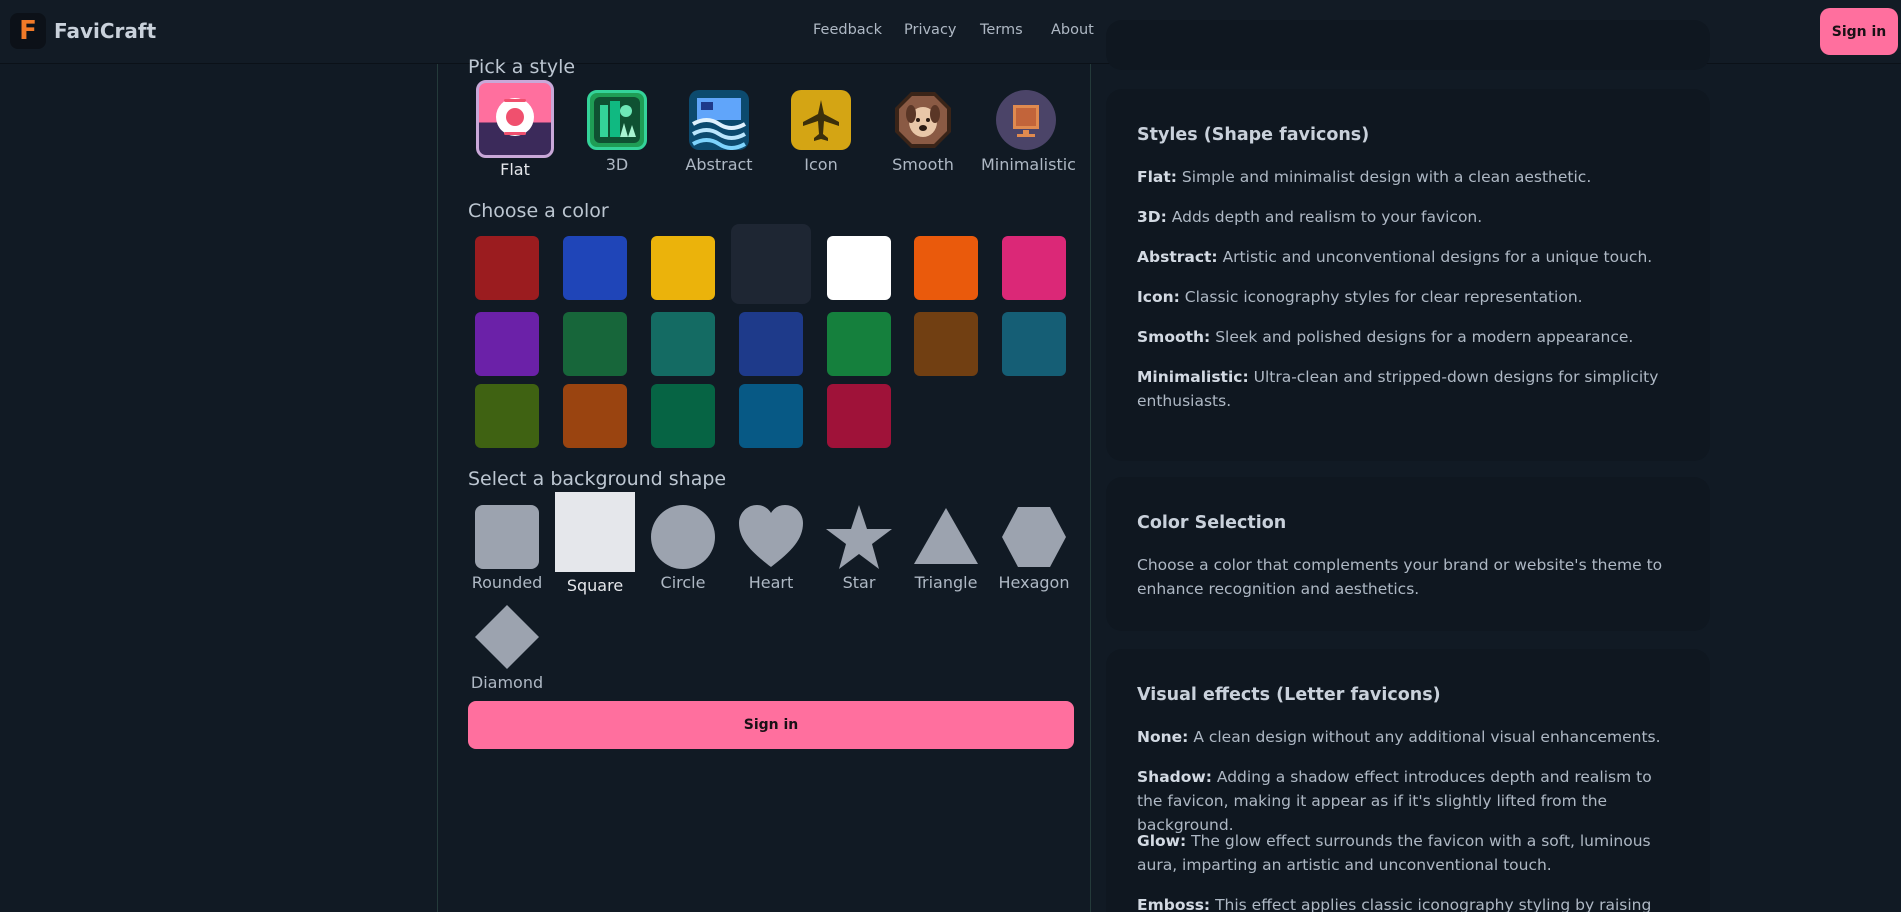  What do you see at coordinates (507, 416) in the screenshot?
I see `color-swatch-olive` at bounding box center [507, 416].